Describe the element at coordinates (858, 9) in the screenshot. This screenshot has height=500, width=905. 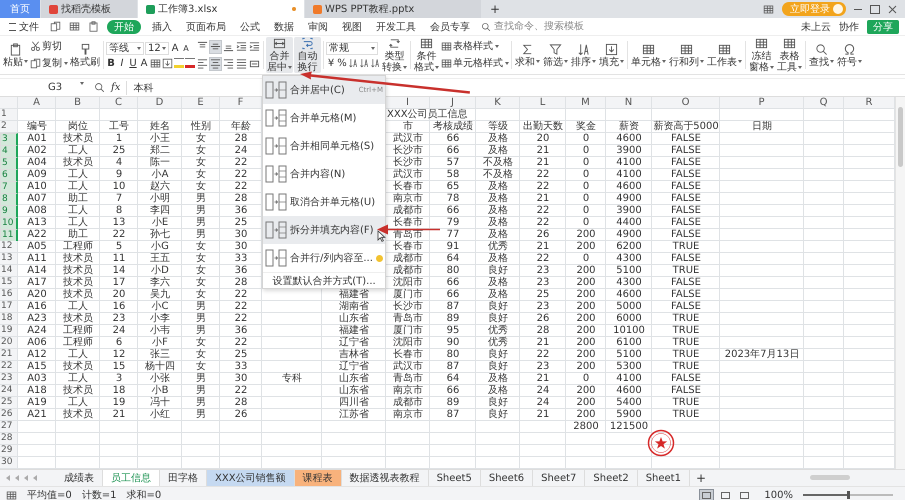
I see `minimize-icon` at that location.